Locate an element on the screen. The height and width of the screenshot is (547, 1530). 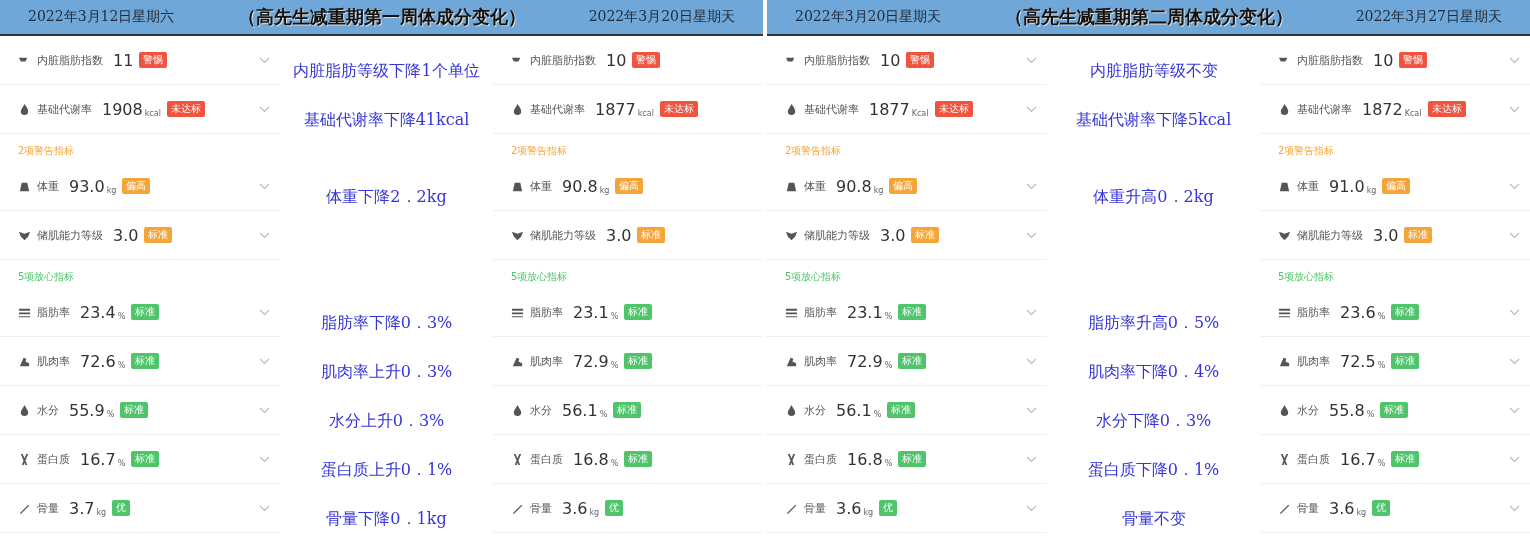
metric-row: 水分 55.8% 标准 is located at coordinates (1395, 410).